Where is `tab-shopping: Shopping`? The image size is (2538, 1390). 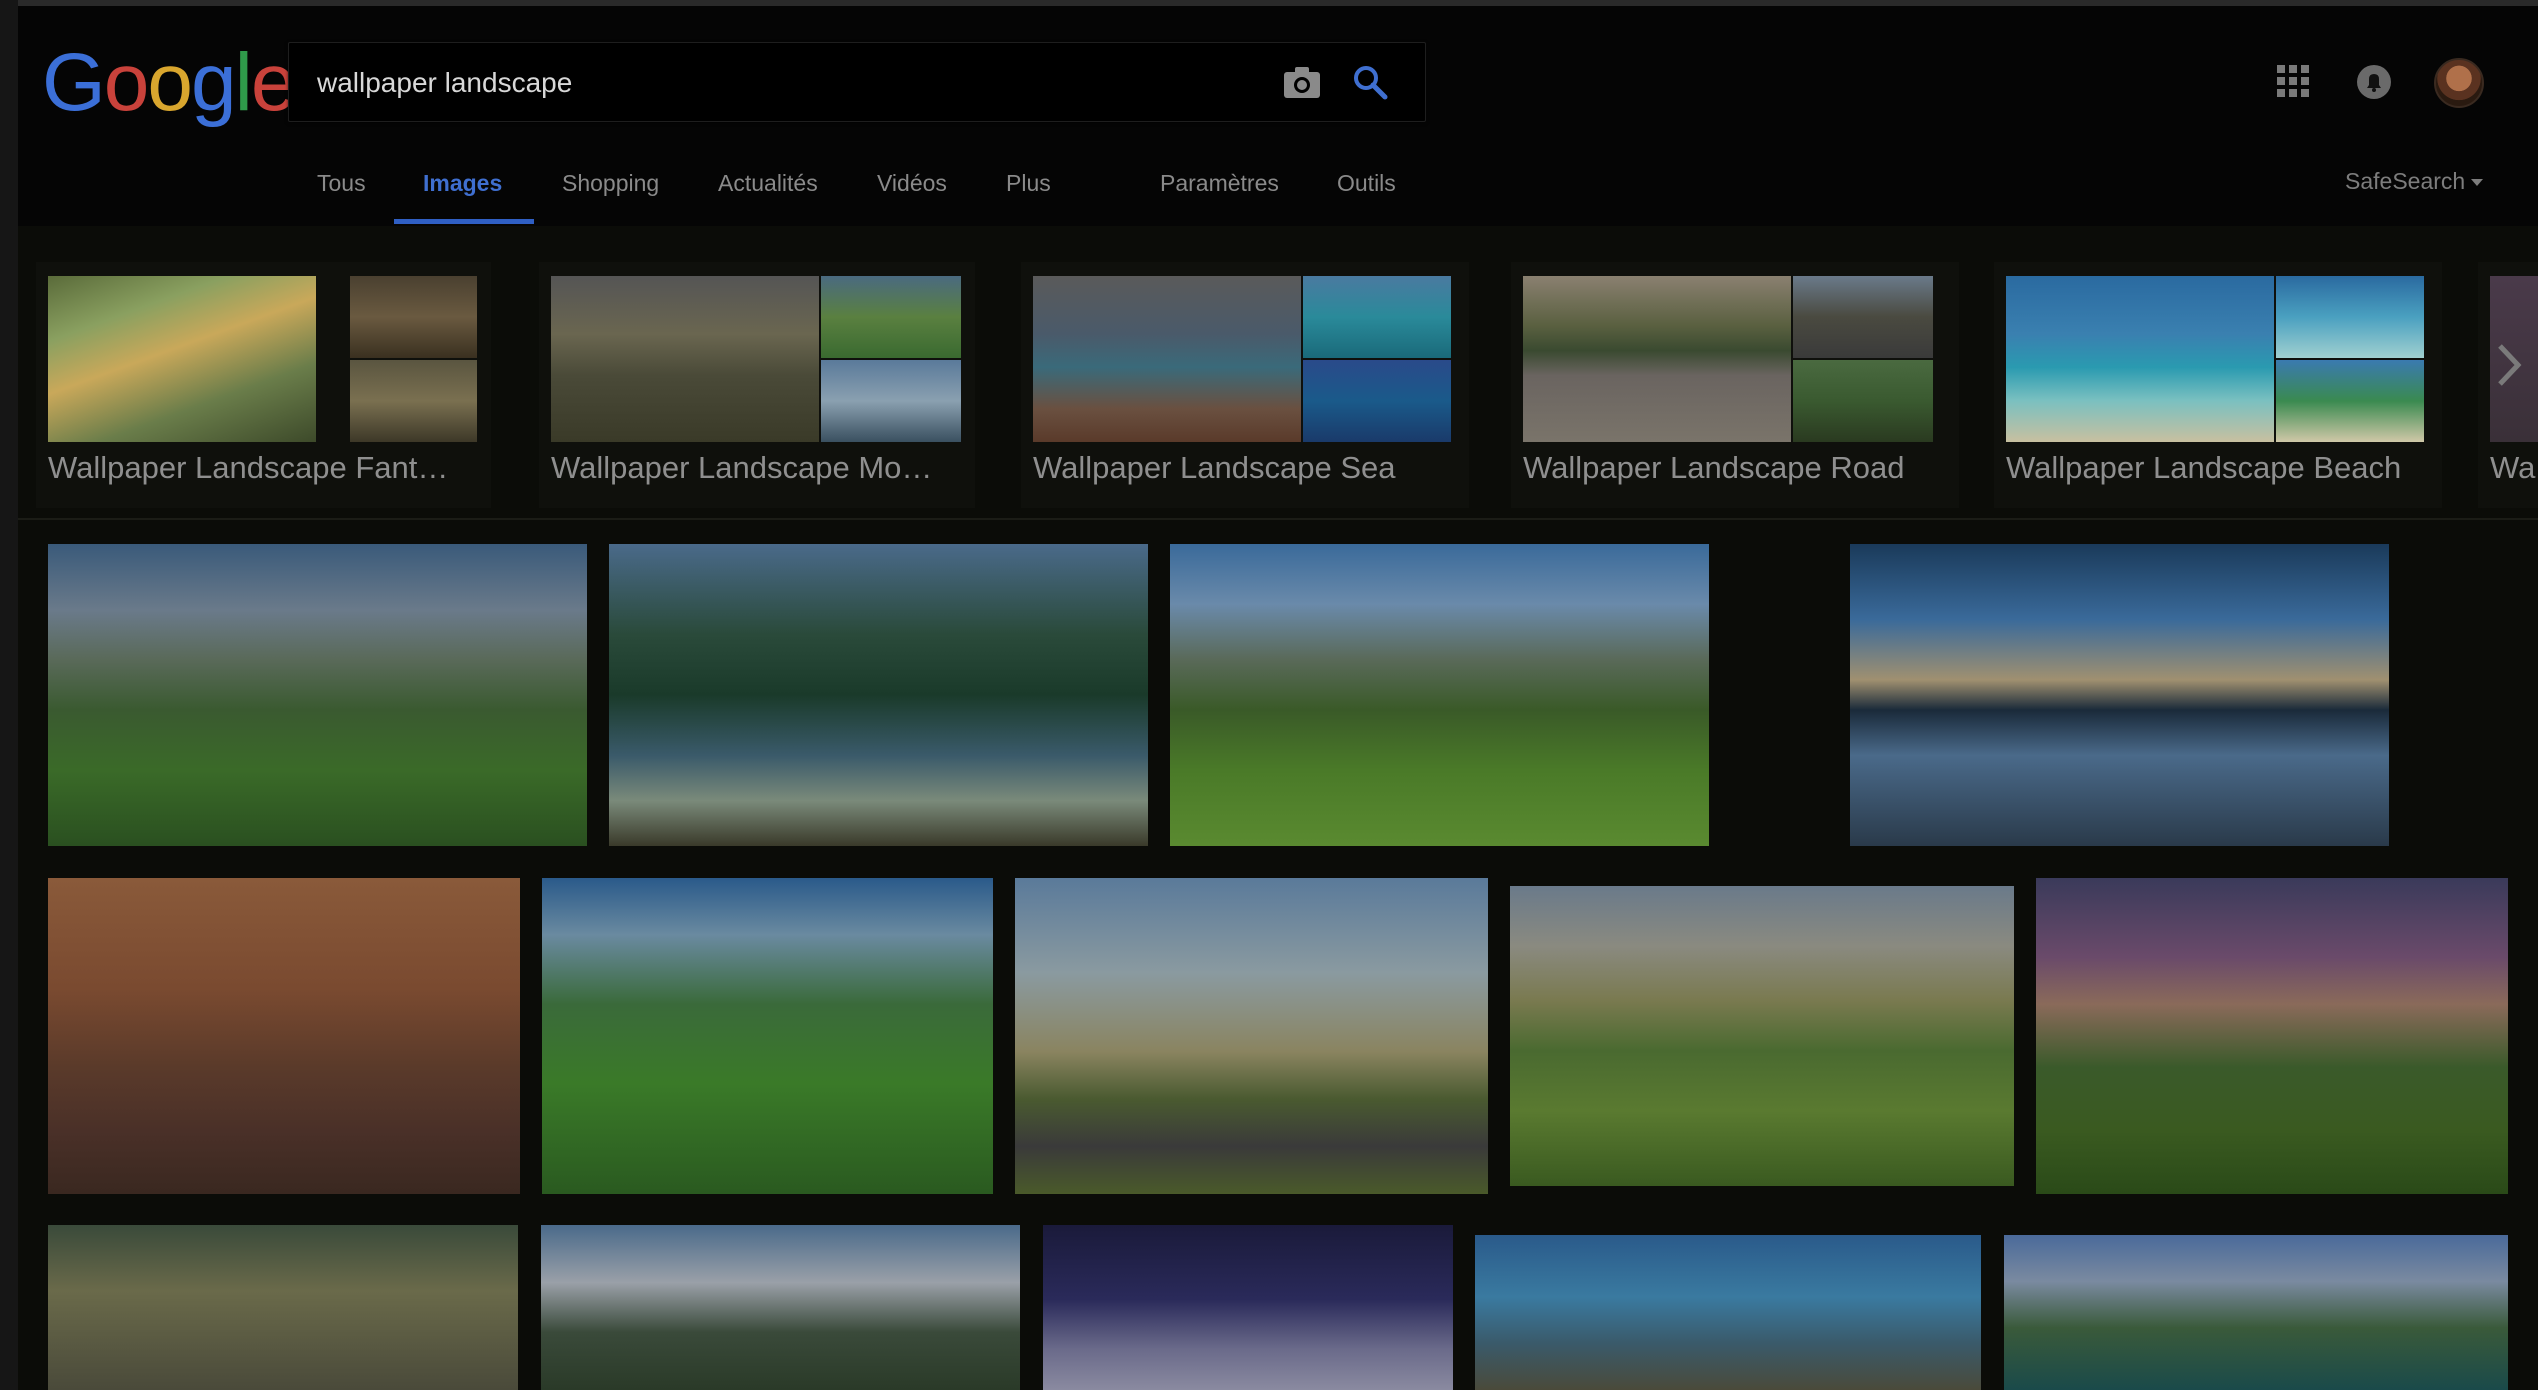 tab-shopping: Shopping is located at coordinates (610, 183).